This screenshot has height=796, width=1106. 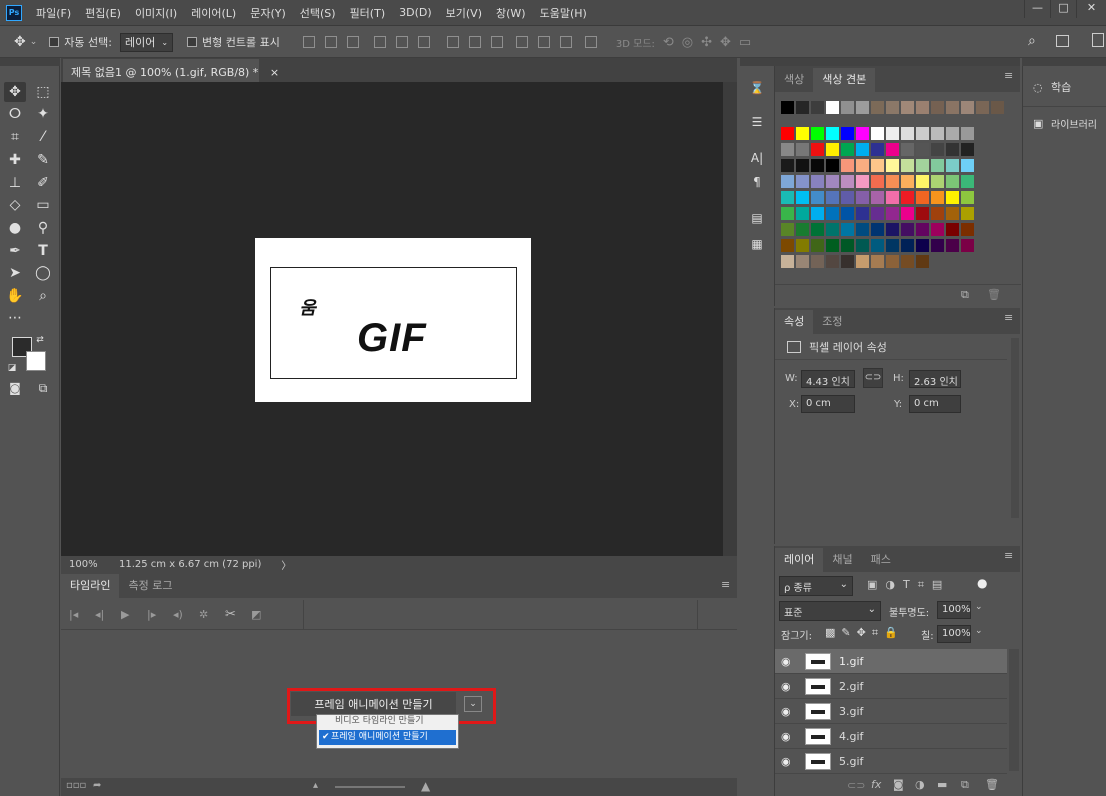 I want to click on close-tab-icon: ×, so click(x=274, y=72).